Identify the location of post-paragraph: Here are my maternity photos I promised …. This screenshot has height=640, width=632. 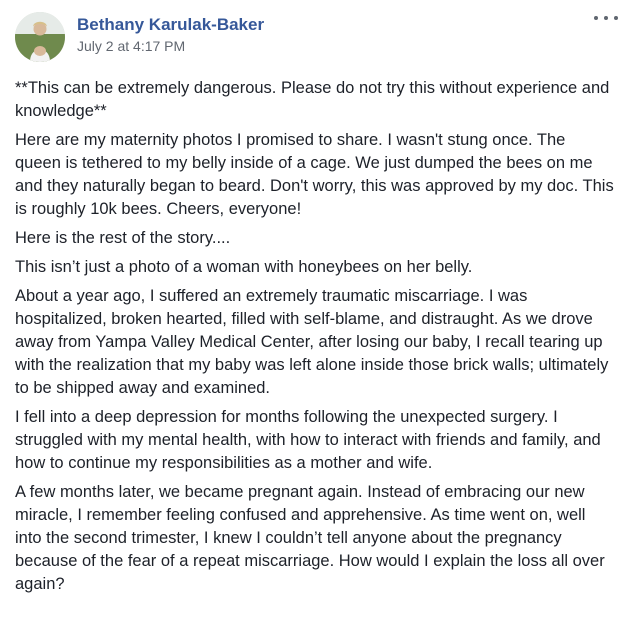
(314, 174).